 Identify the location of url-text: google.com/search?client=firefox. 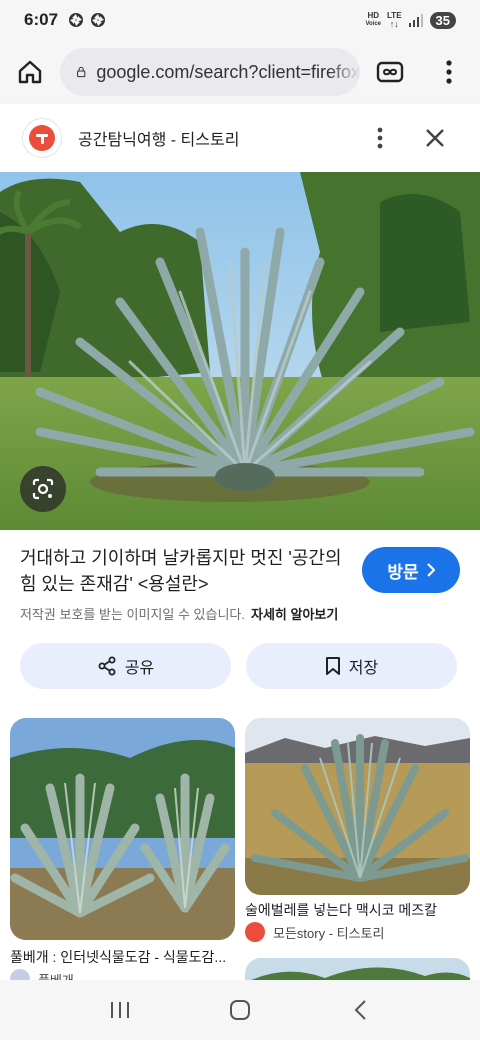
(228, 71).